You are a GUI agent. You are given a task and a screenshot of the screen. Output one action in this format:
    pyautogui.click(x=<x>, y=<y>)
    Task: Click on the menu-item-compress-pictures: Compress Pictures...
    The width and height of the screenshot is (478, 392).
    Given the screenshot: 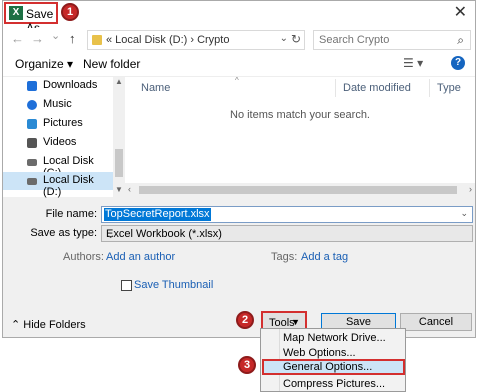 What is the action you would take?
    pyautogui.click(x=333, y=384)
    